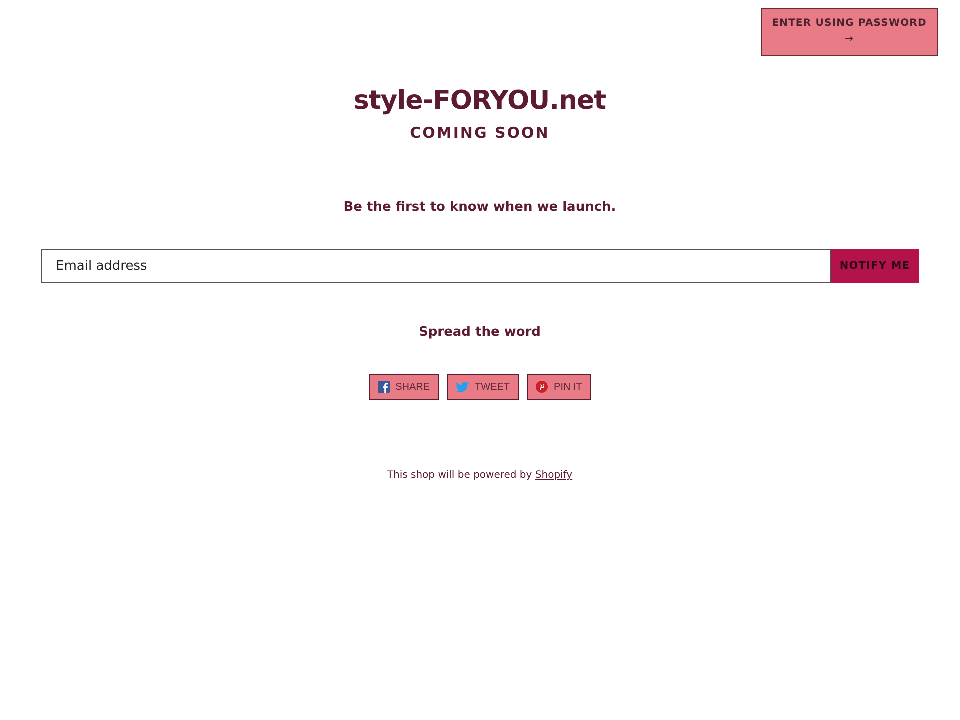  I want to click on pinterest-icon, so click(542, 387).